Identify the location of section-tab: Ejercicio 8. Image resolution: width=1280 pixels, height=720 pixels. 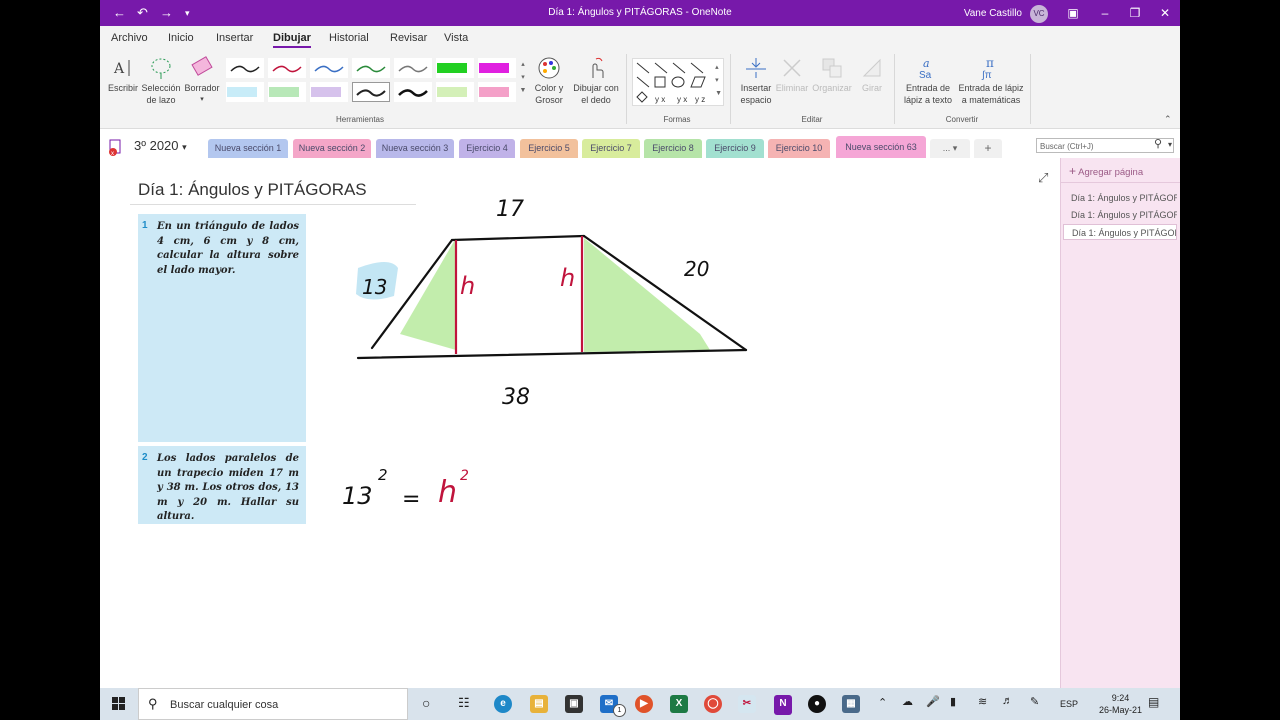
(673, 148).